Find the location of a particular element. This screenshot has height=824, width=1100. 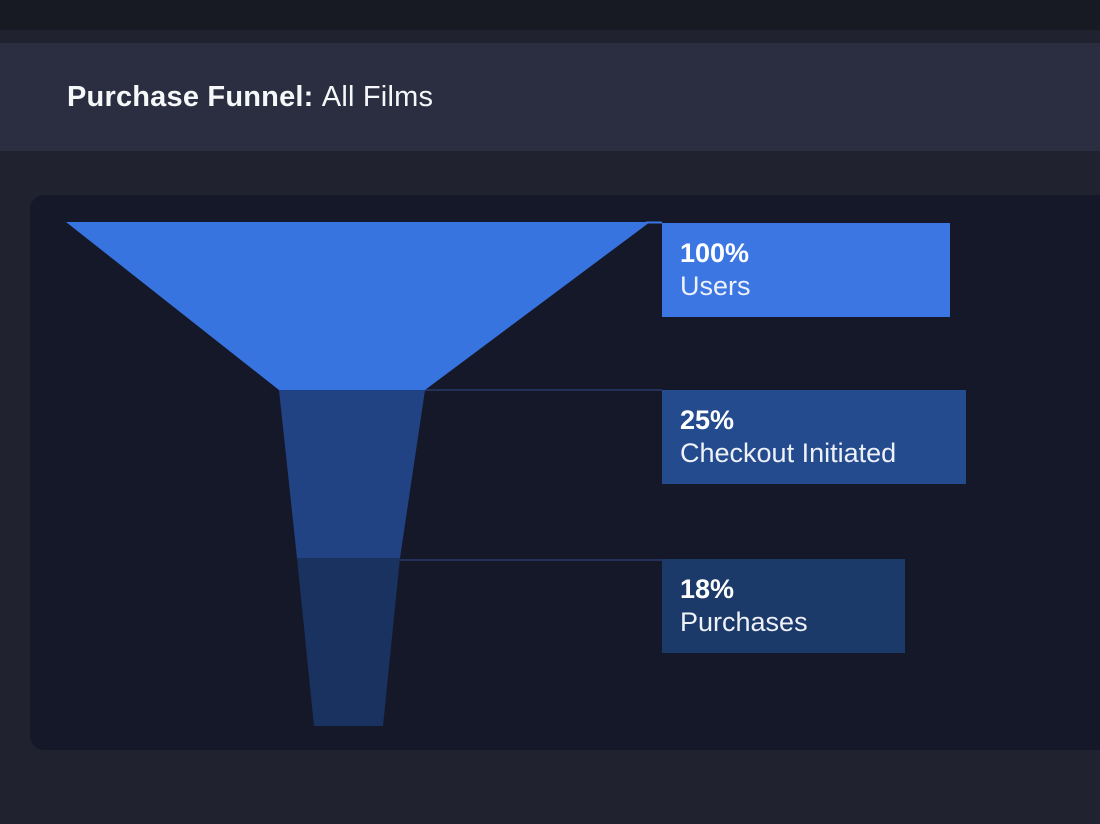

funnel-segment-checkout-initiated is located at coordinates (352, 474).